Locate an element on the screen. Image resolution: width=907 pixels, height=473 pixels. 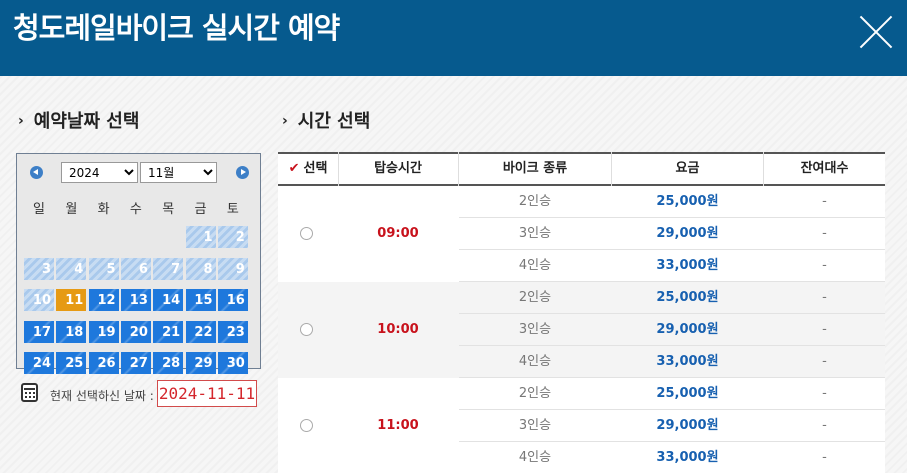
time-group: 09:00 2인승 25,000원 - 3인승 29,000원 - 4인승 33,000원 - is located at coordinates (581, 234).